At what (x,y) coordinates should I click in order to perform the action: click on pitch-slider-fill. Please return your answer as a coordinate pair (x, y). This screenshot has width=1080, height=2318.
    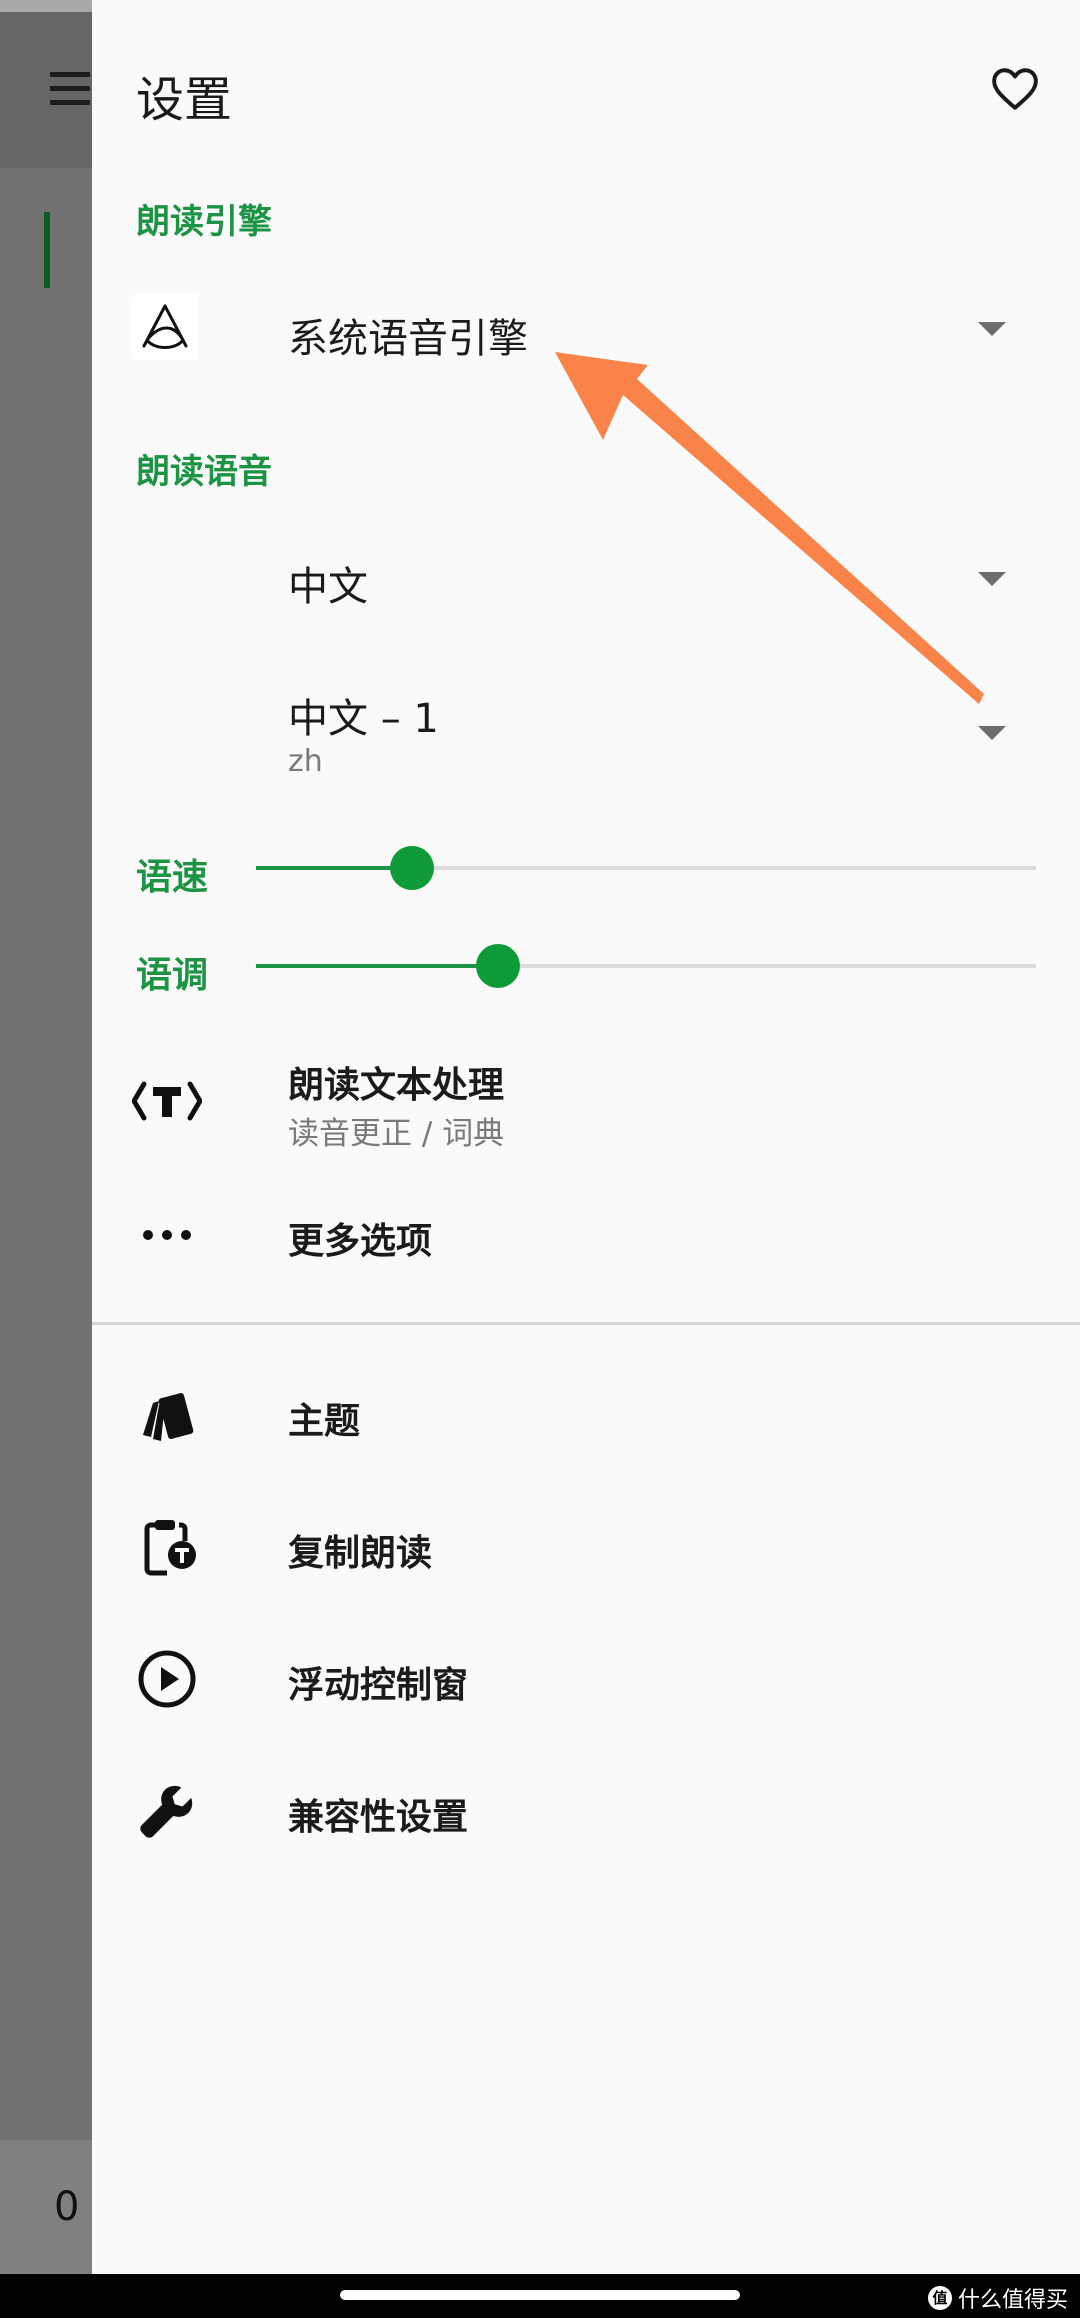
    Looking at the image, I should click on (377, 966).